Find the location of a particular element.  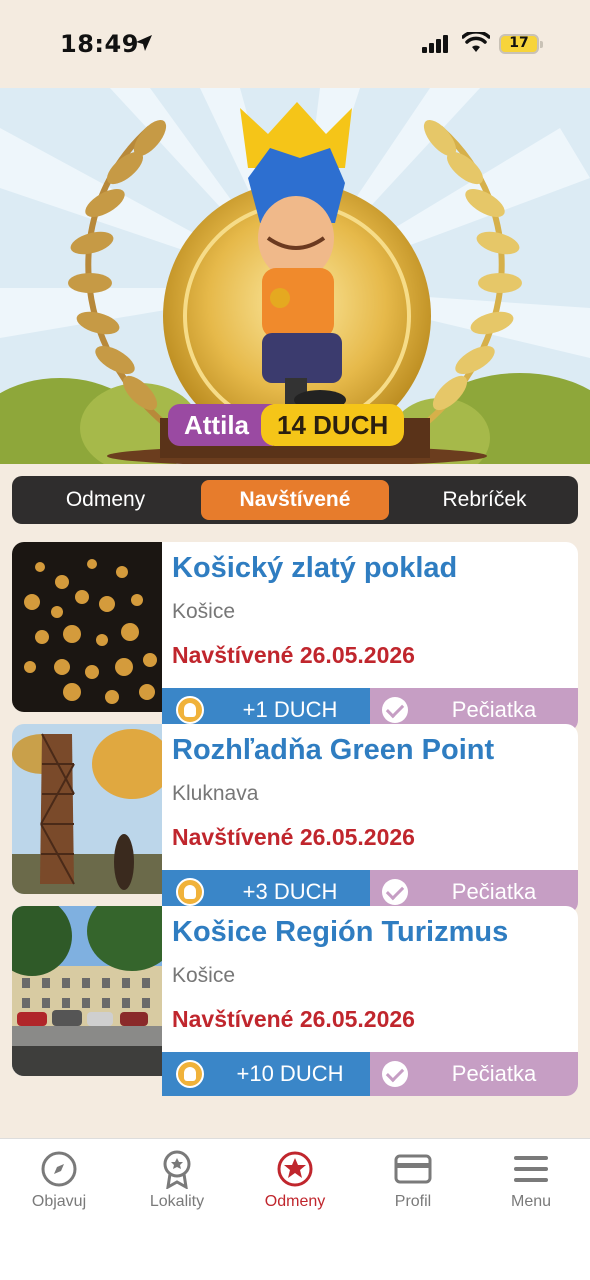

battery-level: 17 is located at coordinates (519, 43).